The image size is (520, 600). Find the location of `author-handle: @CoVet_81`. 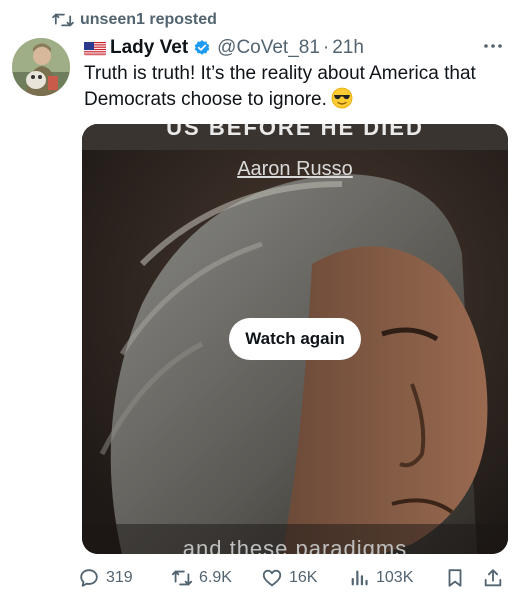

author-handle: @CoVet_81 is located at coordinates (268, 48).